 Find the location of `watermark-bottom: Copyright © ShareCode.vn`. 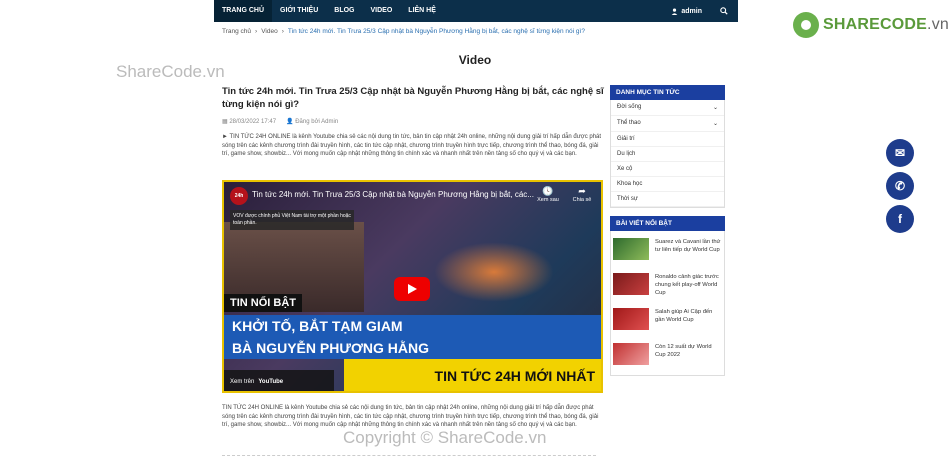

watermark-bottom: Copyright © ShareCode.vn is located at coordinates (445, 437).